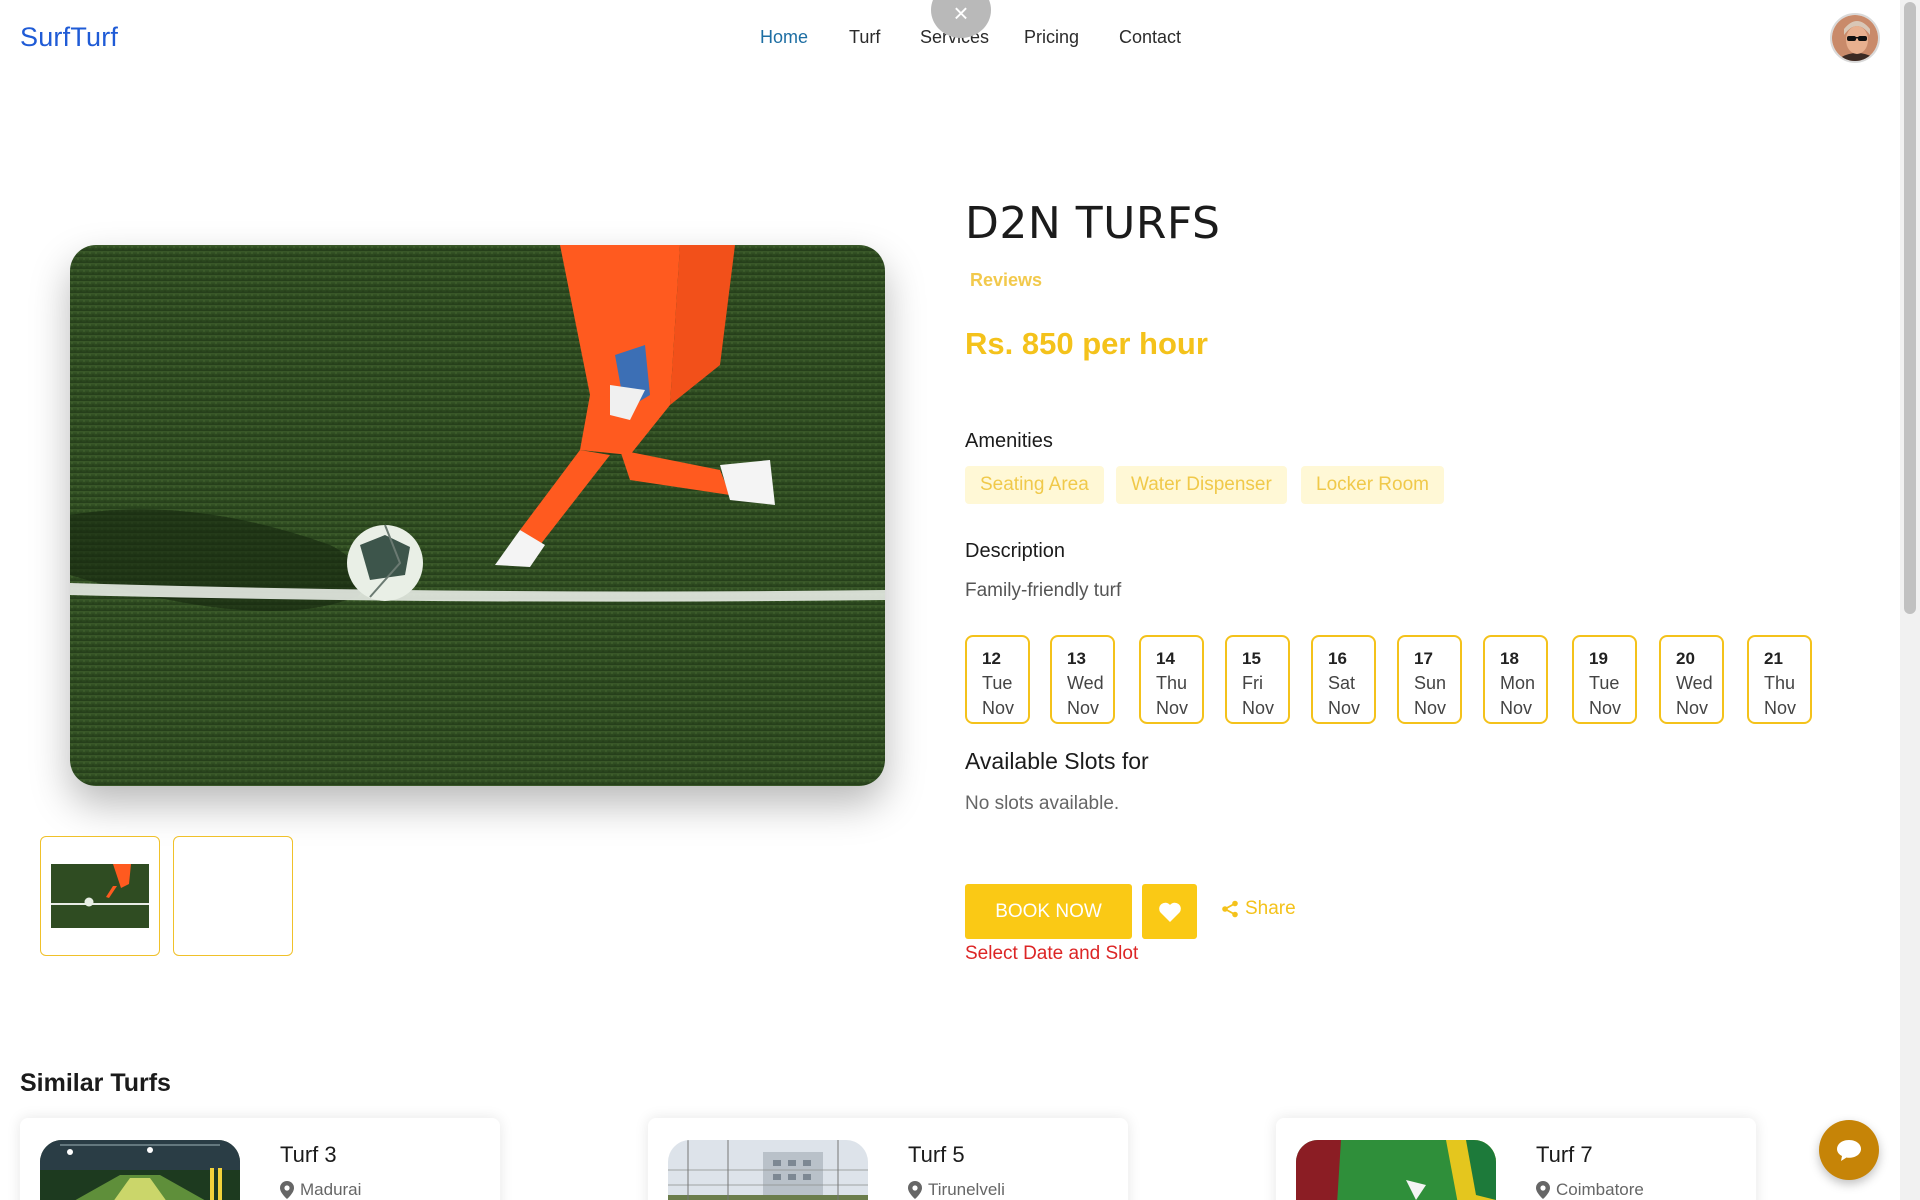 This screenshot has height=1200, width=1920. I want to click on scrollbar-thumb, so click(1910, 308).